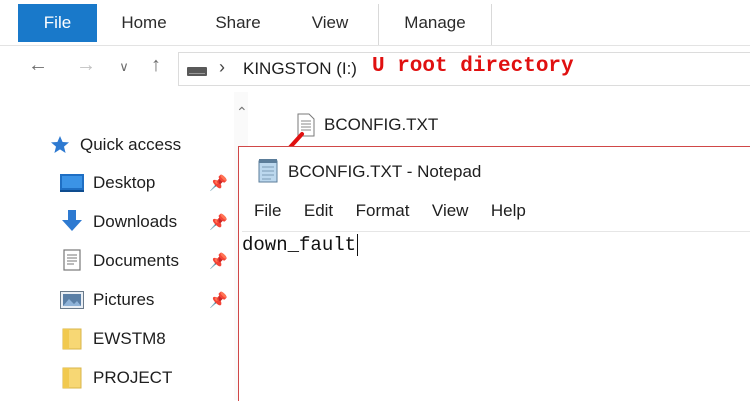 This screenshot has height=402, width=750. What do you see at coordinates (268, 171) in the screenshot?
I see `notepad-icon` at bounding box center [268, 171].